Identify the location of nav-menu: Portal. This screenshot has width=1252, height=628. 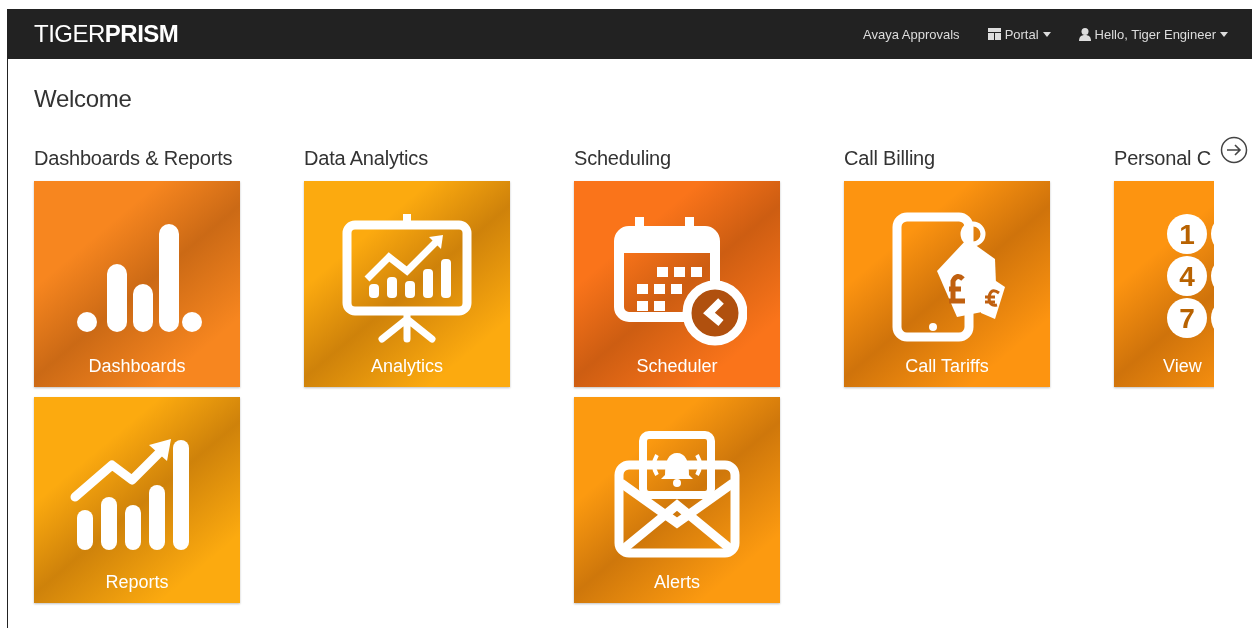
(1019, 34).